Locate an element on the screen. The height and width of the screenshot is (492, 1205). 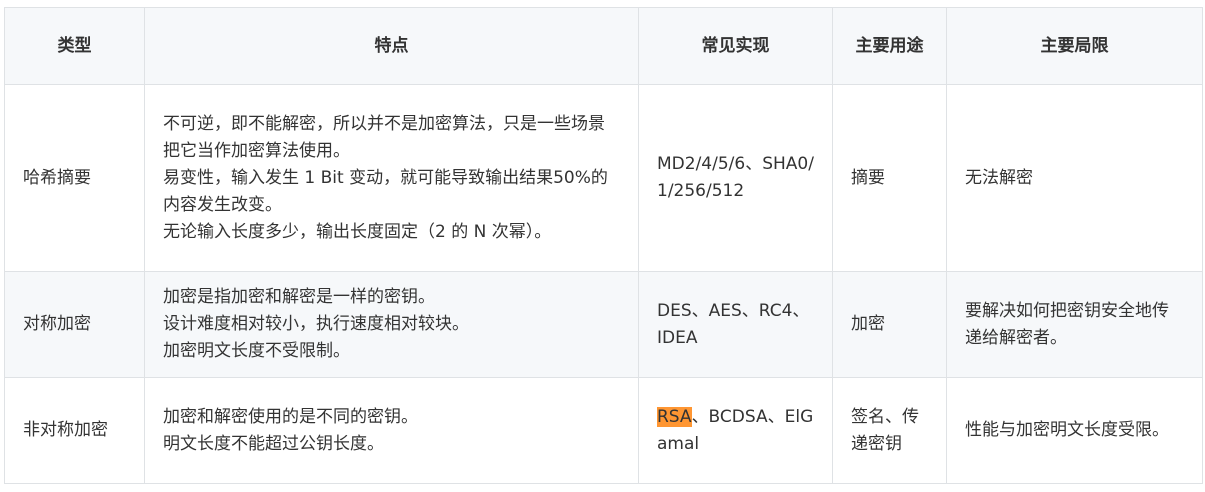
cell-implementations: MD2/4/5/6、SHA0/1/256/512 is located at coordinates (735, 178).